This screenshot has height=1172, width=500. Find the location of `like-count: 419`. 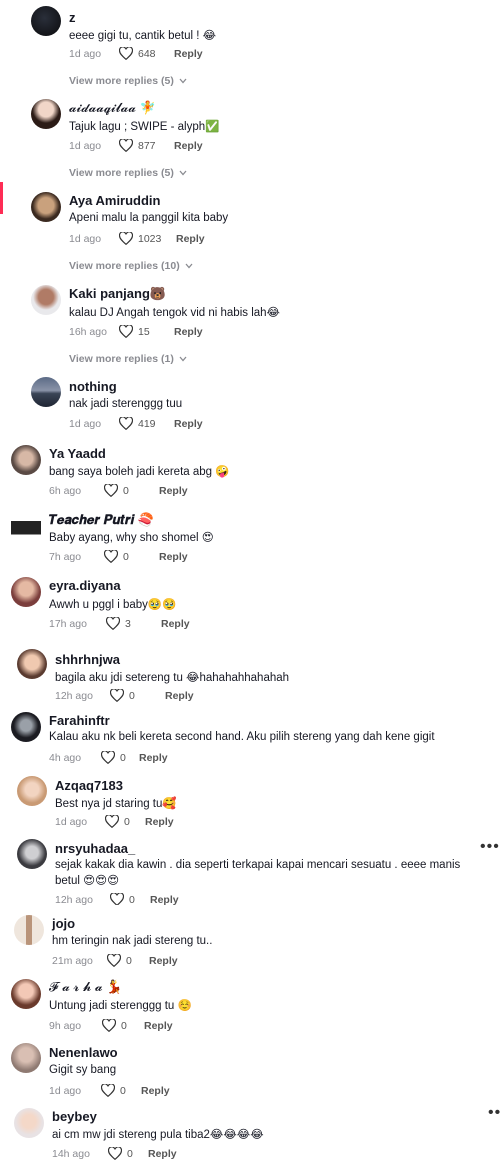

like-count: 419 is located at coordinates (147, 423).